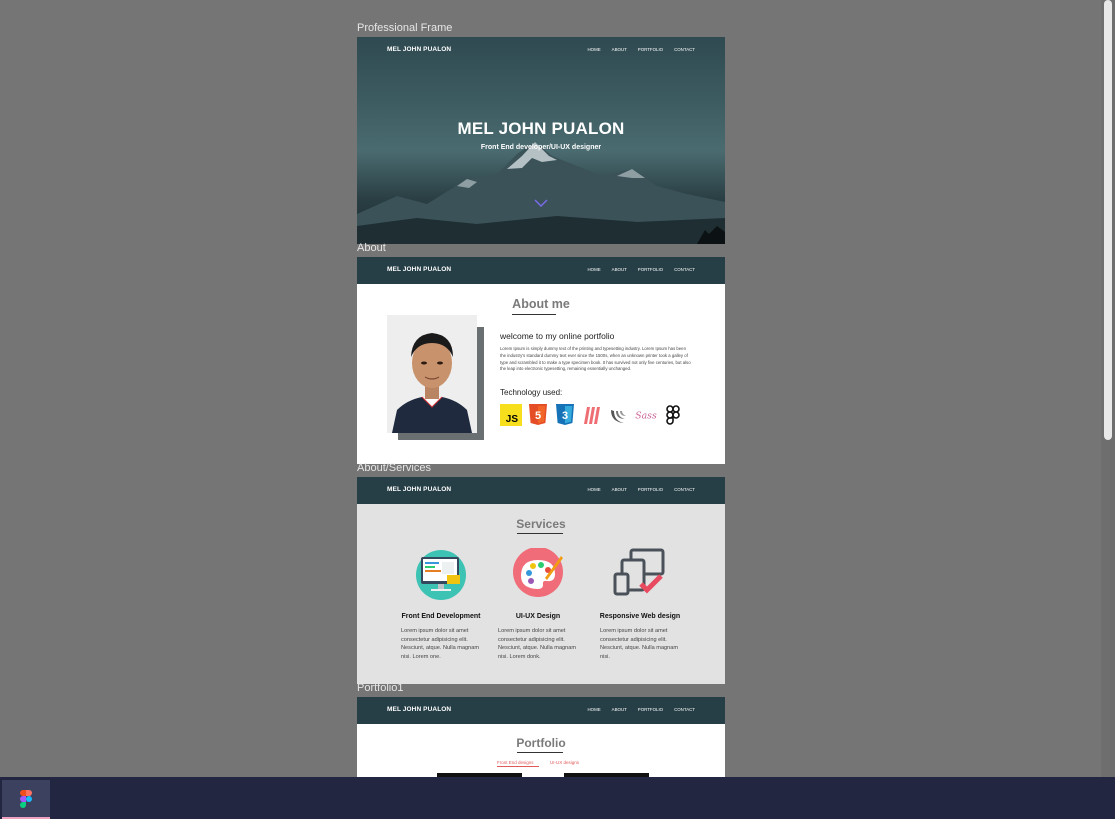 This screenshot has height=819, width=1115. What do you see at coordinates (541, 743) in the screenshot?
I see `portfolio-heading: Portfolio` at bounding box center [541, 743].